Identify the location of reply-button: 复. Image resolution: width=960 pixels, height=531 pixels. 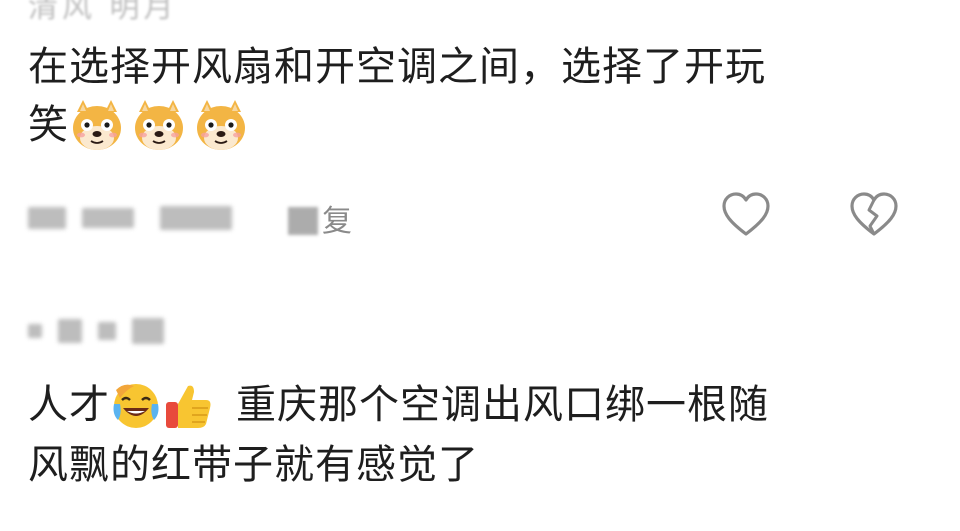
(320, 218).